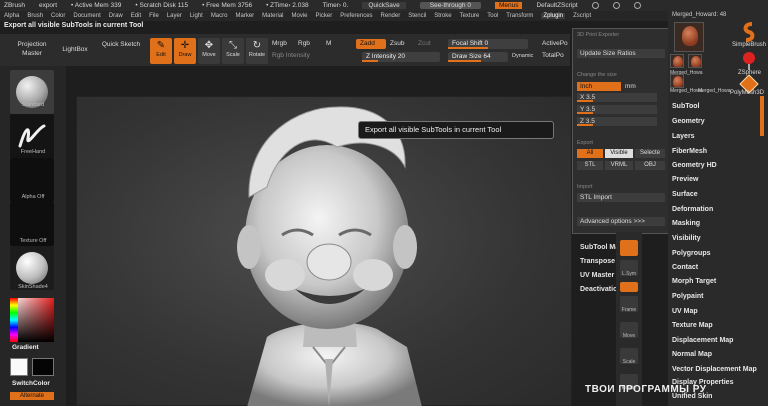 The width and height of the screenshot is (768, 406). What do you see at coordinates (522, 56) in the screenshot?
I see `dynamic-toggle: Dynamic` at bounding box center [522, 56].